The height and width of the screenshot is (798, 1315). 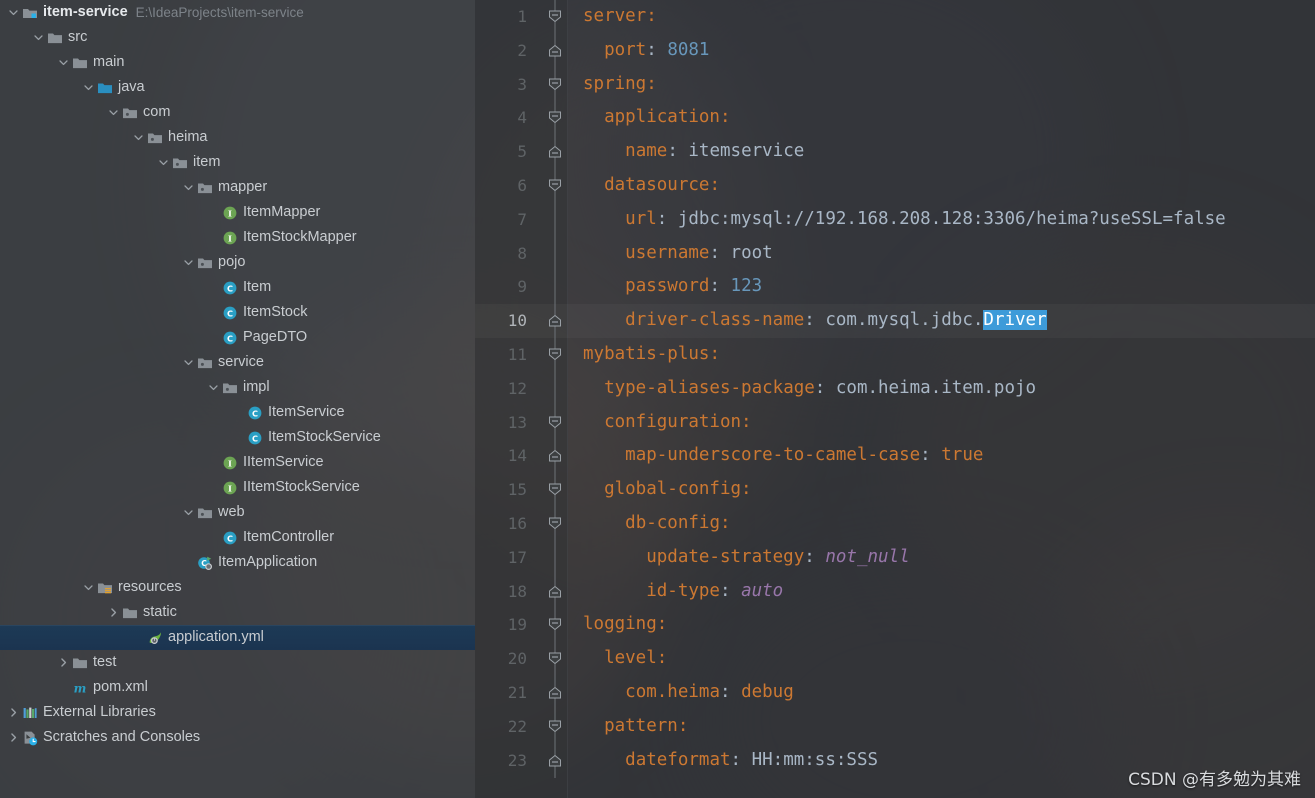 What do you see at coordinates (895, 287) in the screenshot?
I see `code-line: 9 password: 123` at bounding box center [895, 287].